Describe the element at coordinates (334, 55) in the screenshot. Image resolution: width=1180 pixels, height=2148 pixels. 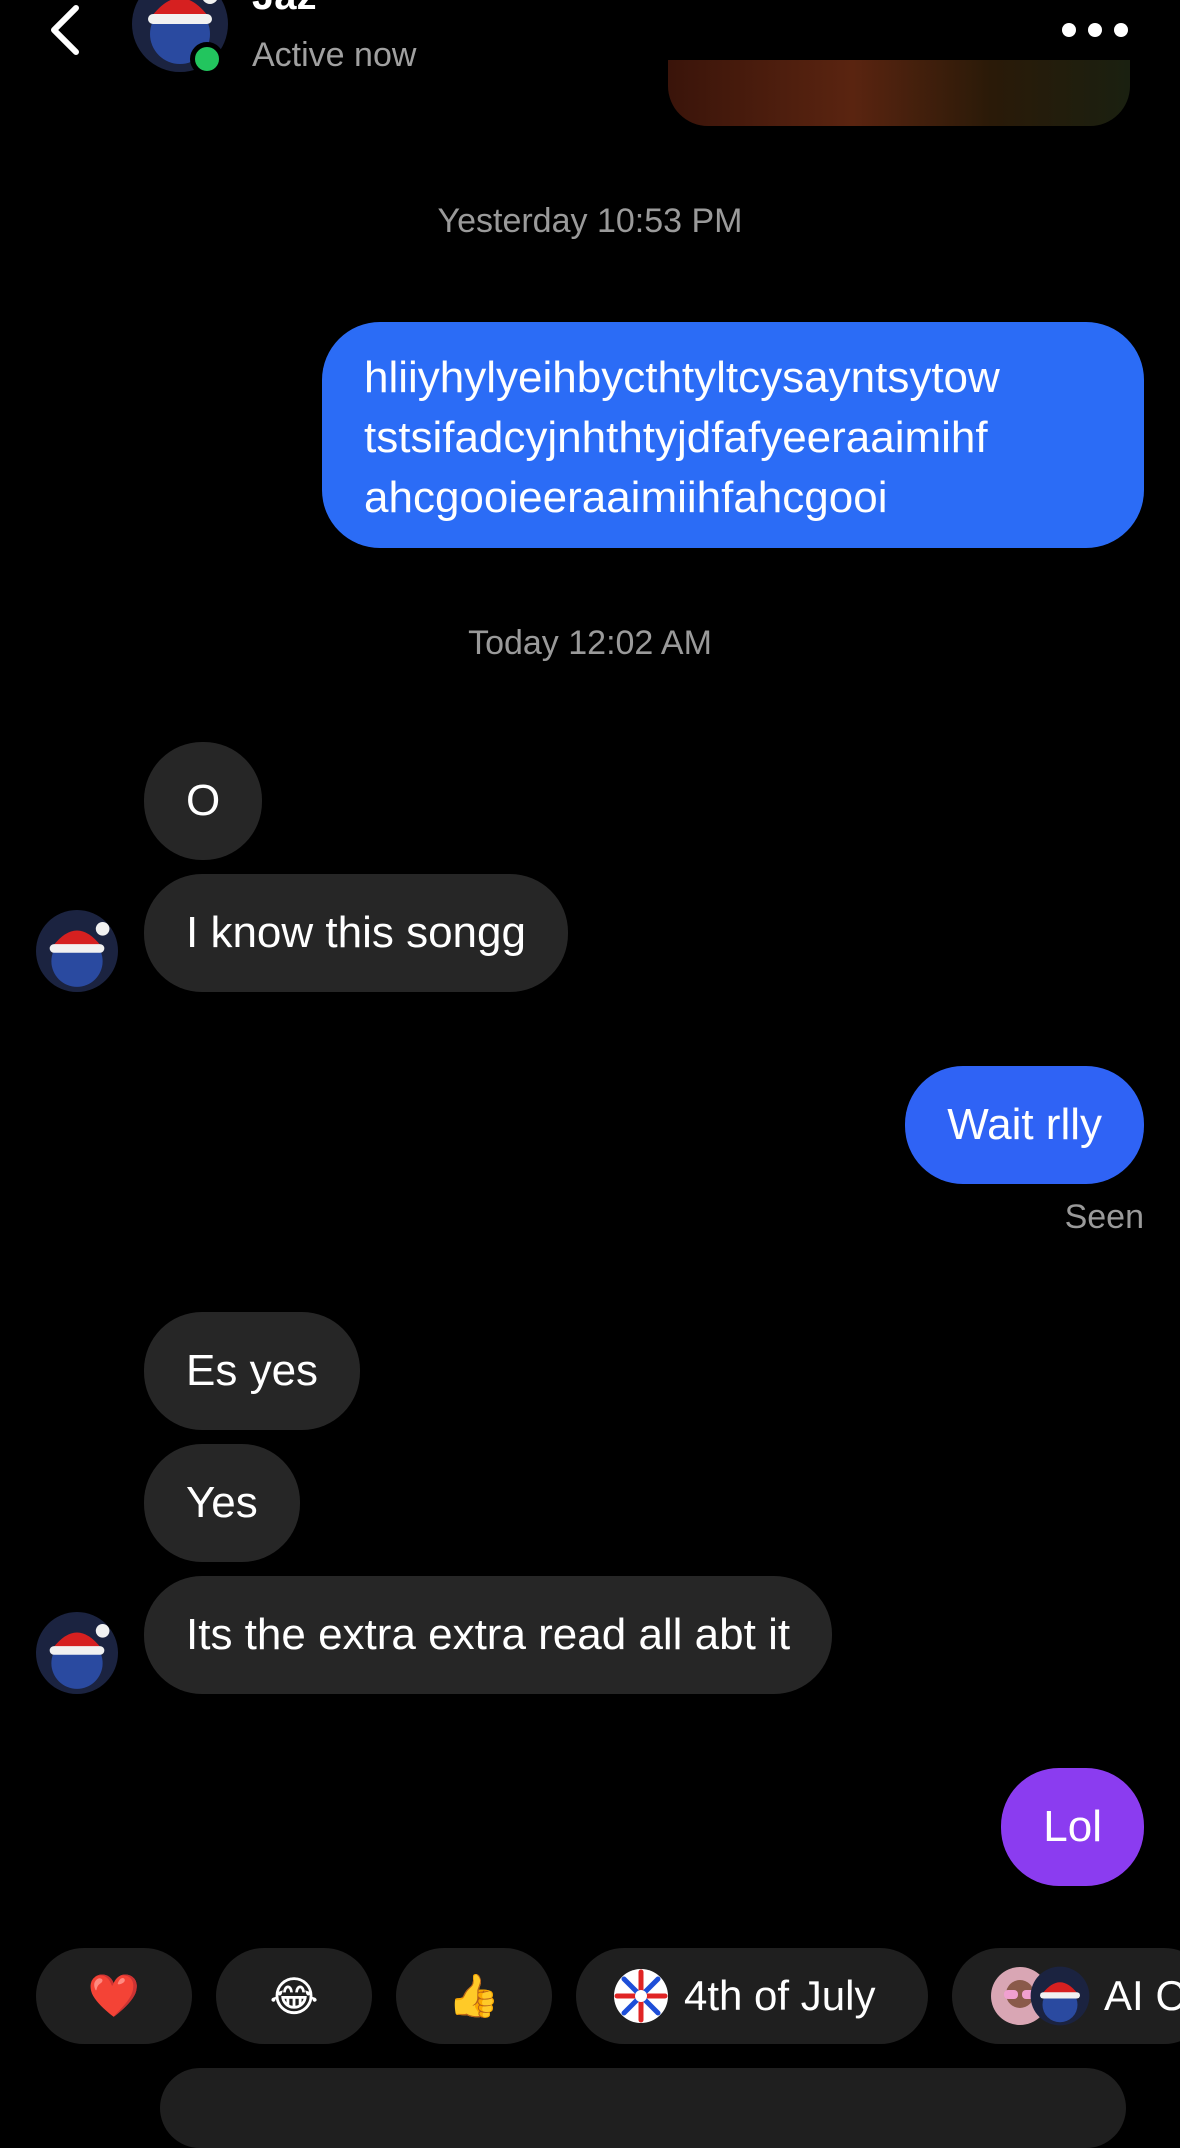
I see `active-status: Active now` at that location.